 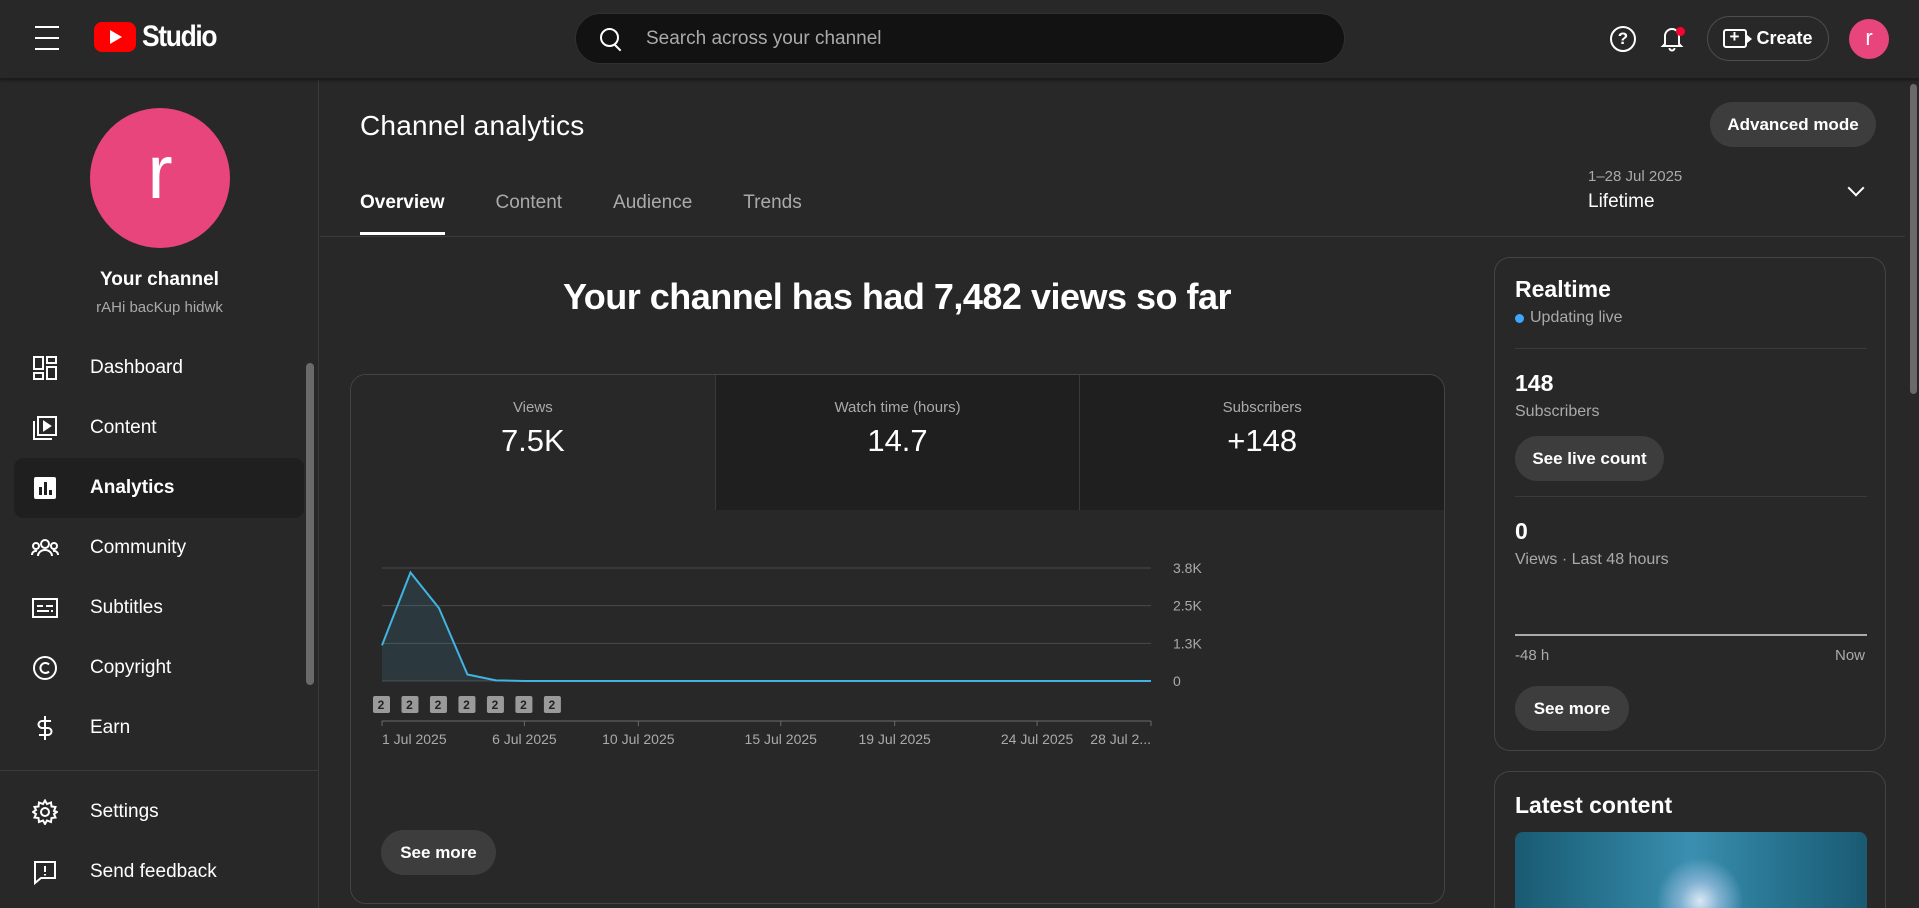 What do you see at coordinates (1177, 681) in the screenshot?
I see `y-tick-label: 0` at bounding box center [1177, 681].